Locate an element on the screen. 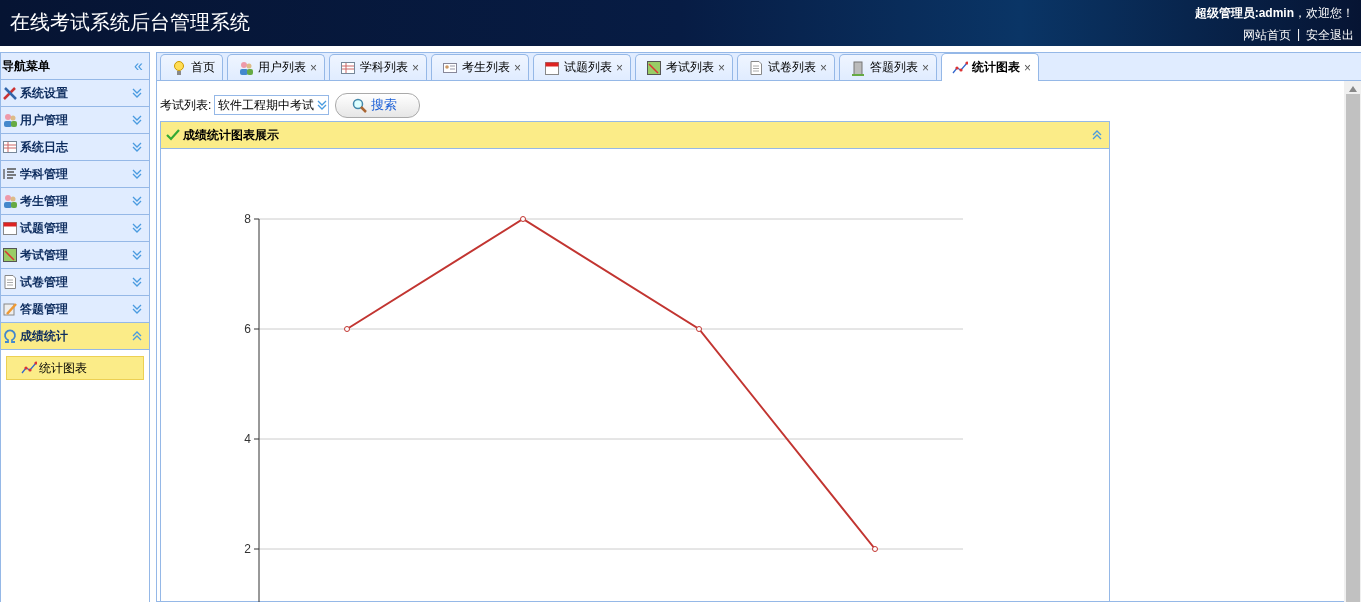  sidebar-title: 导航菜单 is located at coordinates (26, 66).